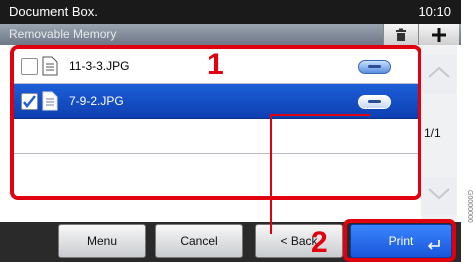  I want to click on add-button, so click(438, 34).